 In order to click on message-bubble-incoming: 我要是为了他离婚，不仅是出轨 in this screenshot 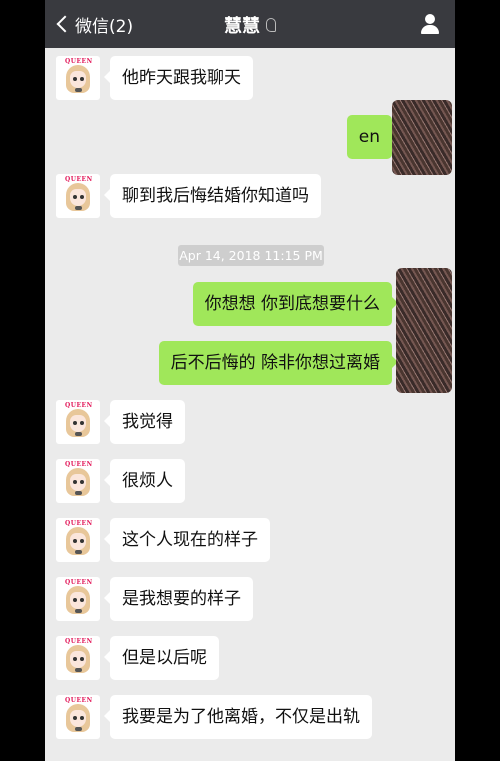, I will do `click(238, 717)`.